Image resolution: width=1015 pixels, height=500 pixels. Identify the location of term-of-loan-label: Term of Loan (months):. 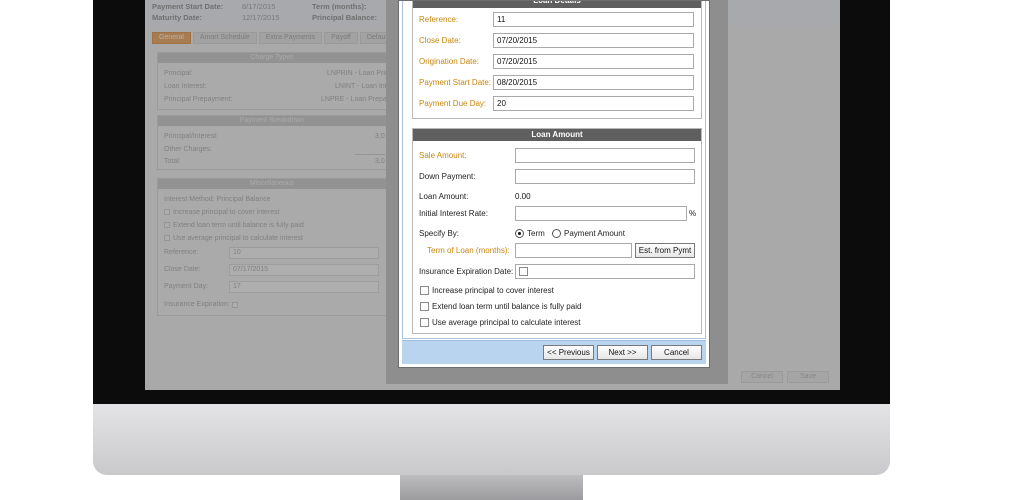
(468, 250).